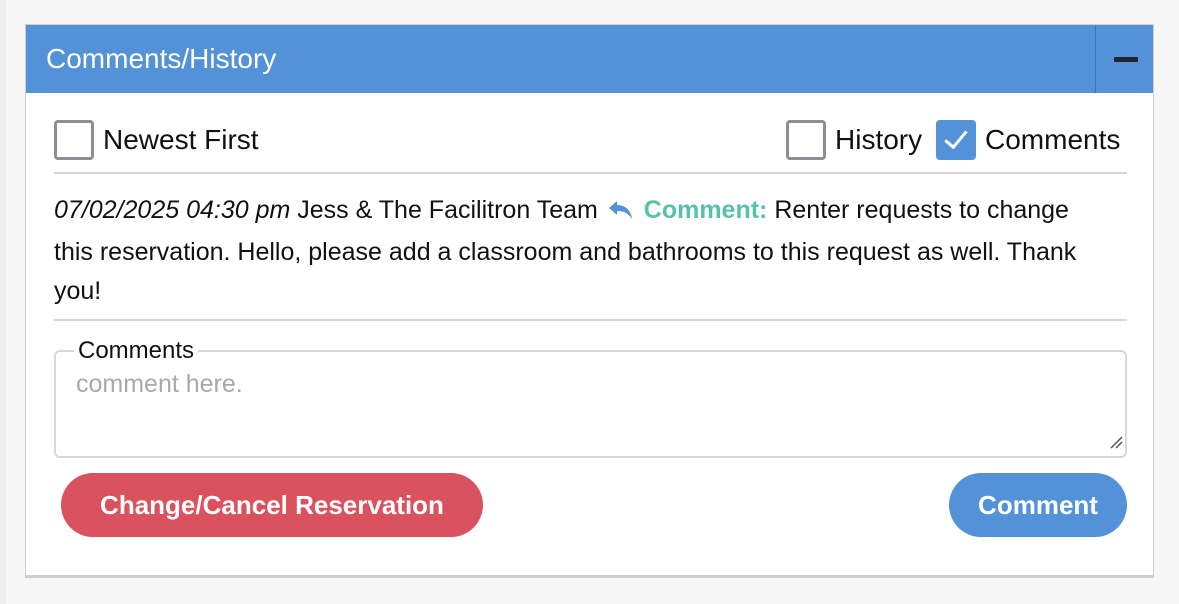 Image resolution: width=1179 pixels, height=604 pixels. I want to click on panel-header: Comments/History, so click(589, 59).